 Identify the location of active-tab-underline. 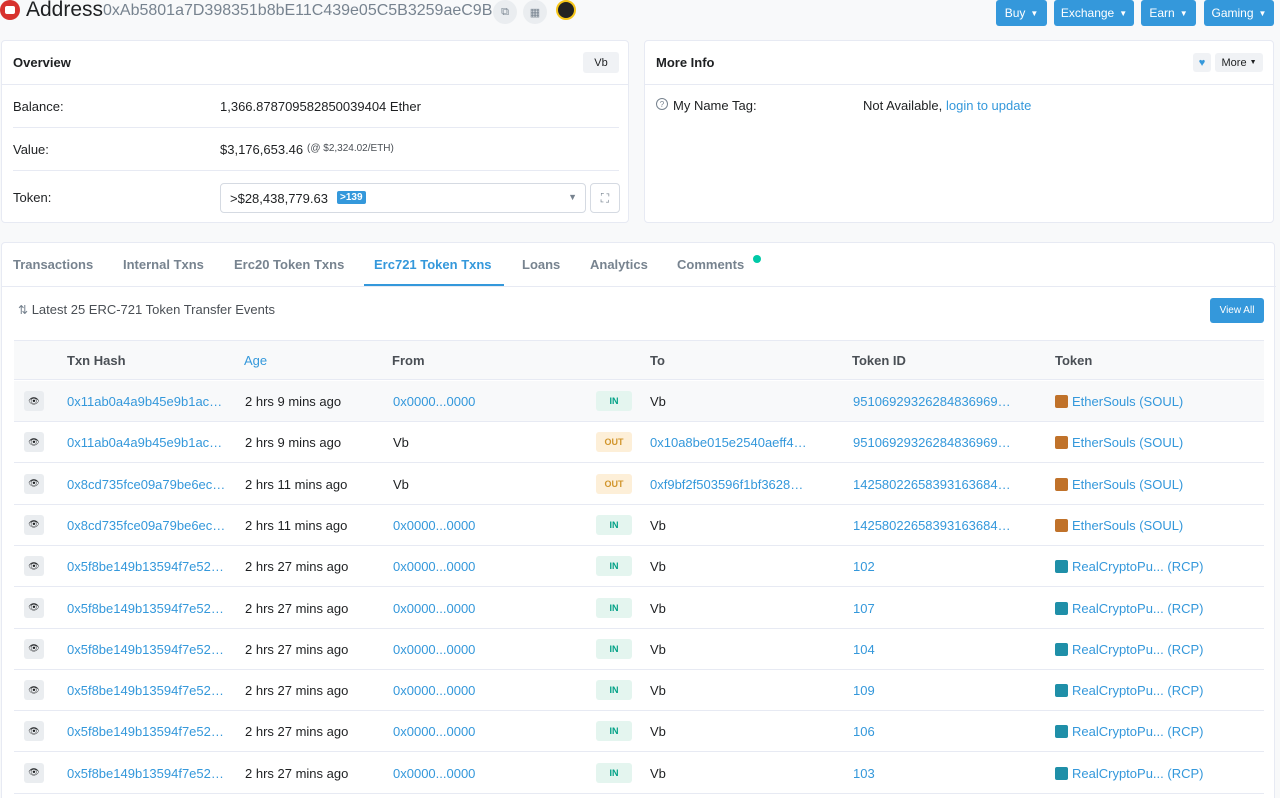
(434, 285).